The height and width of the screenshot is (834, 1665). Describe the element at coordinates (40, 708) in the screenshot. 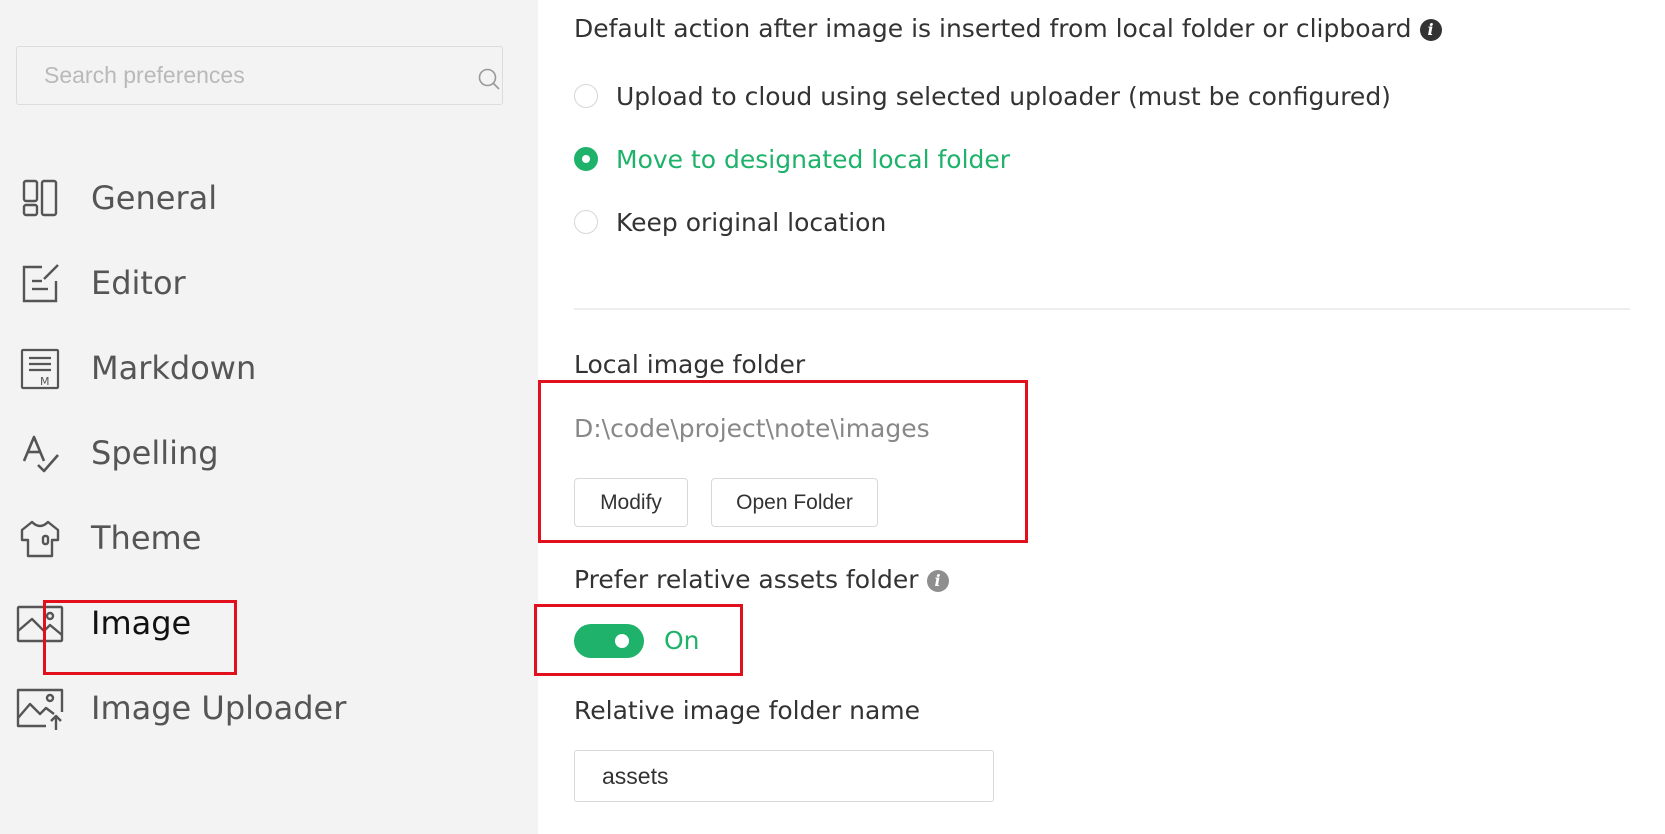

I see `image-upload-icon` at that location.